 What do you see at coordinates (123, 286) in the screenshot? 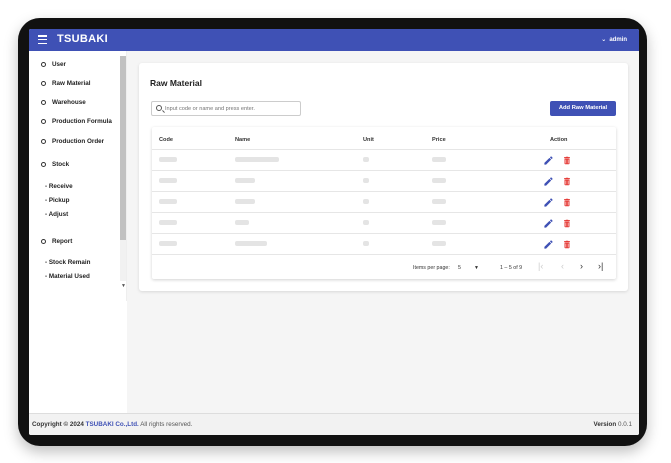
I see `scroll-down-arrow-icon: ▼` at bounding box center [123, 286].